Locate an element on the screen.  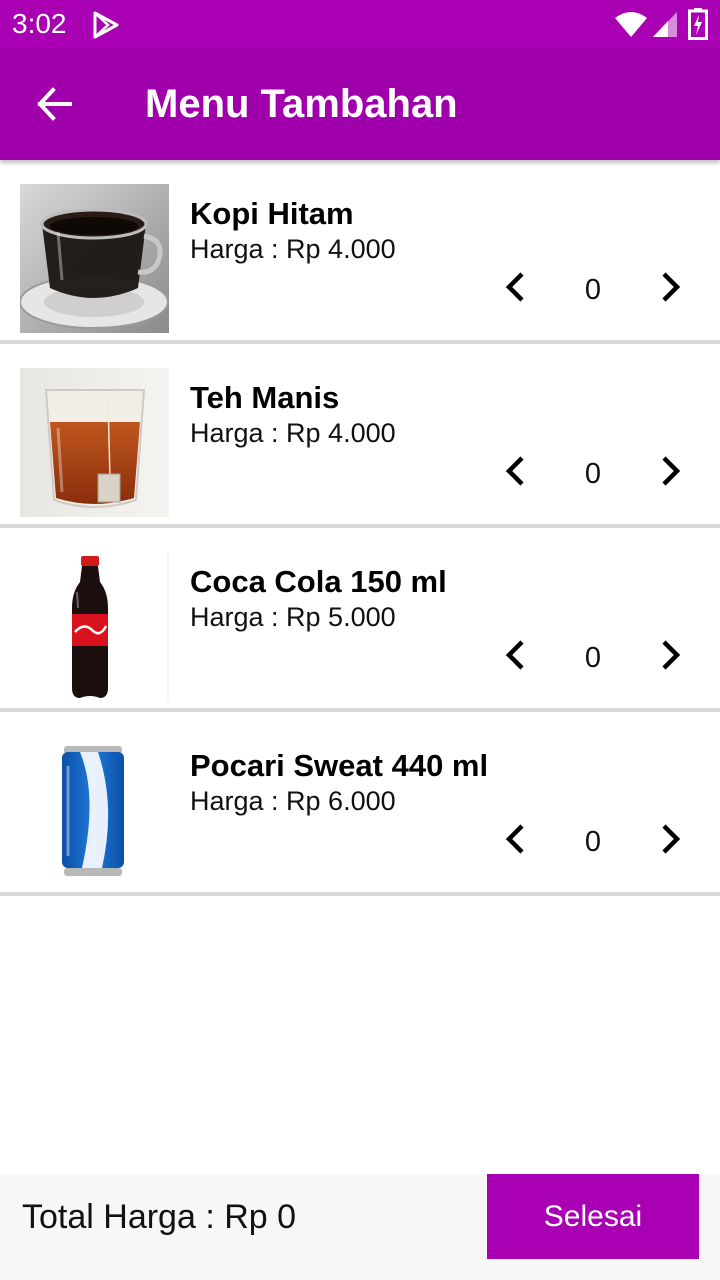
coca-cola-image is located at coordinates (94, 626).